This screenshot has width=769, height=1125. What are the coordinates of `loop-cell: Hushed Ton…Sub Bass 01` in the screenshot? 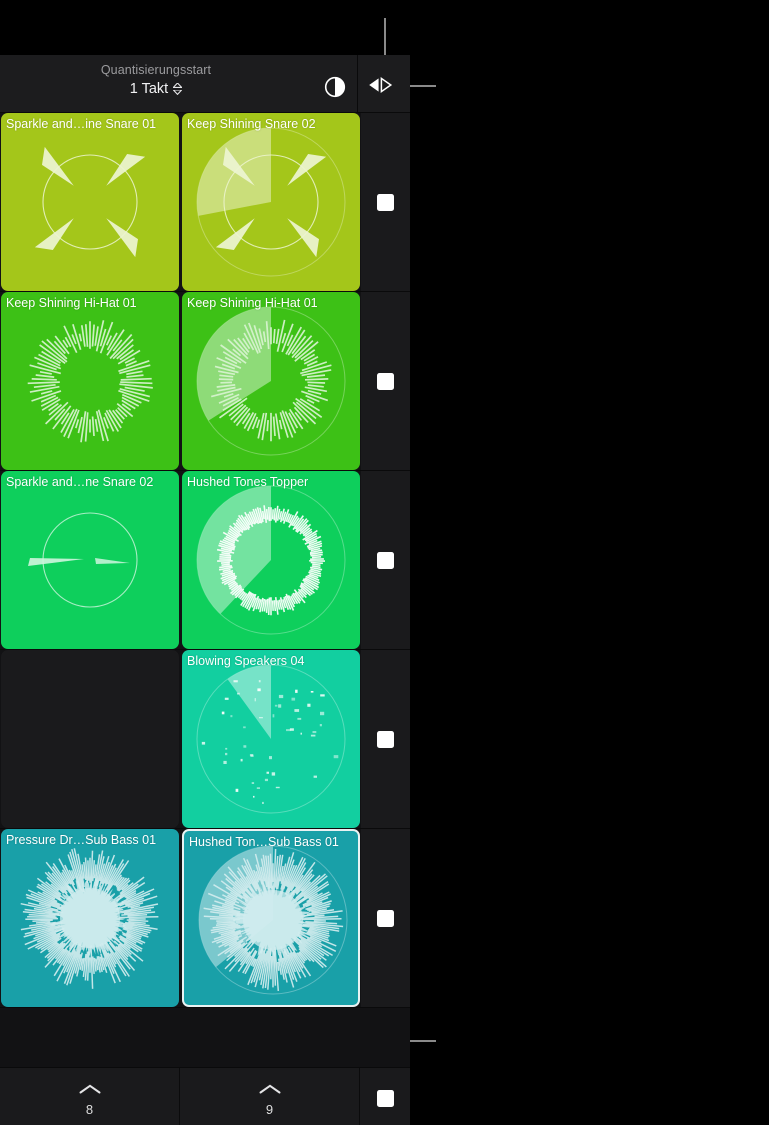 It's located at (271, 918).